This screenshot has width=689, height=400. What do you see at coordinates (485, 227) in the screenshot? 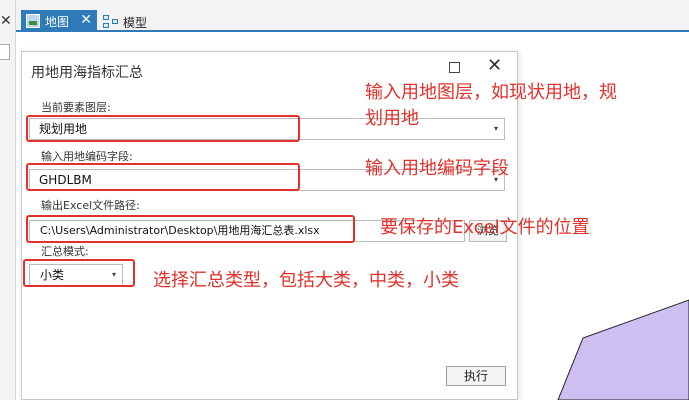
I see `annotation-excel-note: 要保存的Excel文件的位置` at bounding box center [485, 227].